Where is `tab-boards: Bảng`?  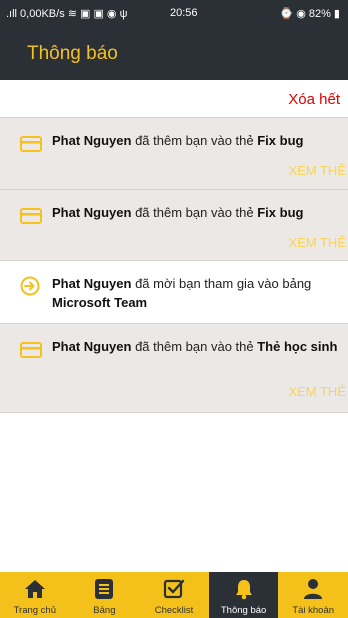
tab-boards: Bảng is located at coordinates (105, 595).